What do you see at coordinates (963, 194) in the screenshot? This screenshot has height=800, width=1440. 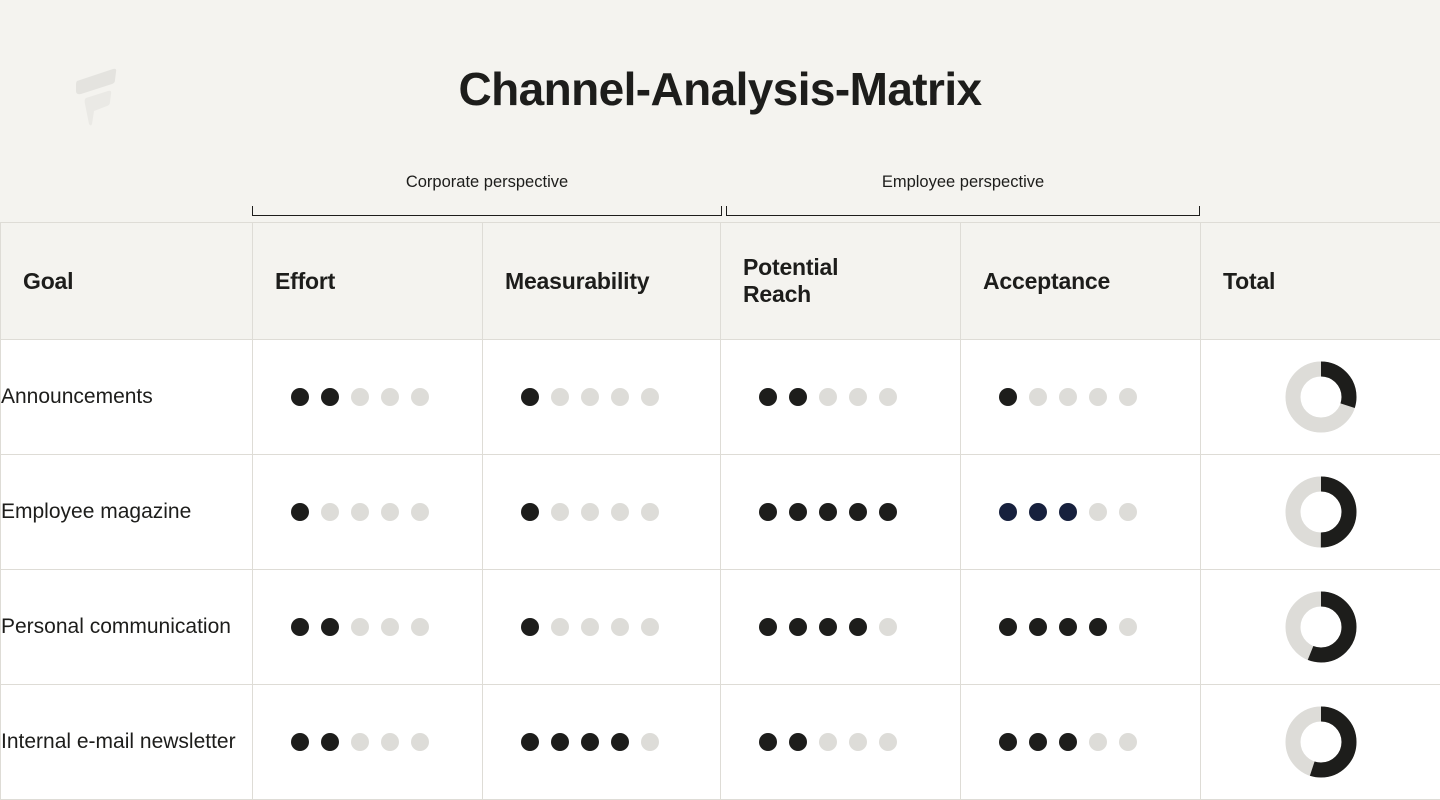 I see `perspective-group-employee: Employee perspective` at bounding box center [963, 194].